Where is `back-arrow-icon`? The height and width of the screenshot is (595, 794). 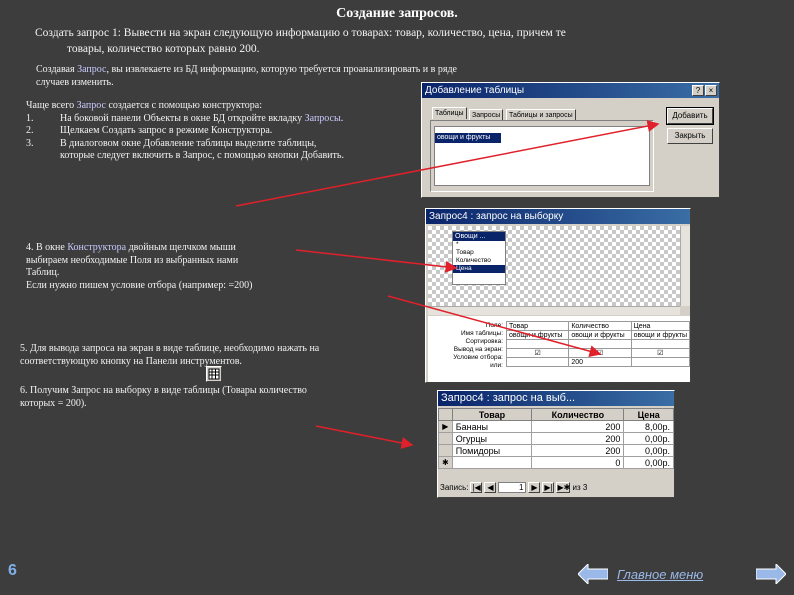
back-arrow-icon is located at coordinates (593, 574).